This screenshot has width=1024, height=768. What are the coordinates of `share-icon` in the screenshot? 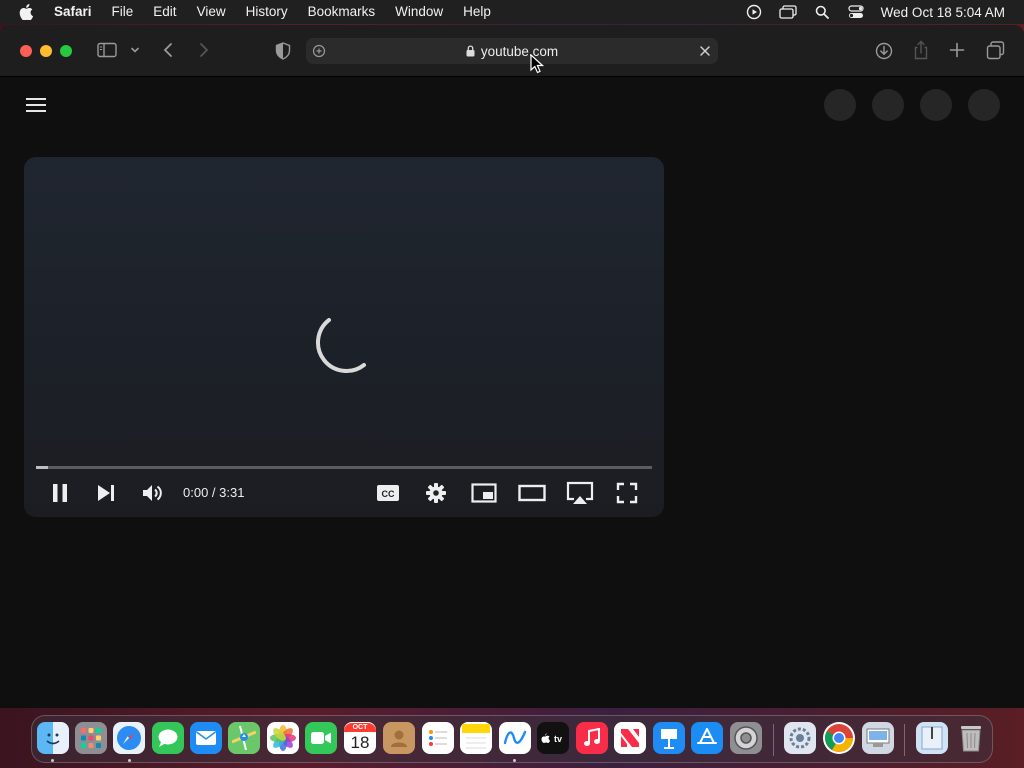 It's located at (921, 50).